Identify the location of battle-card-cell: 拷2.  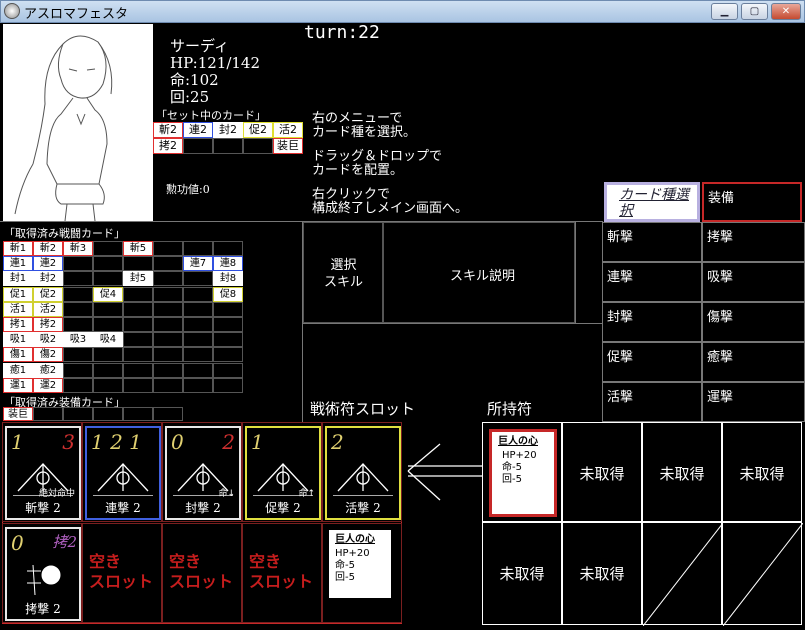
(48, 324).